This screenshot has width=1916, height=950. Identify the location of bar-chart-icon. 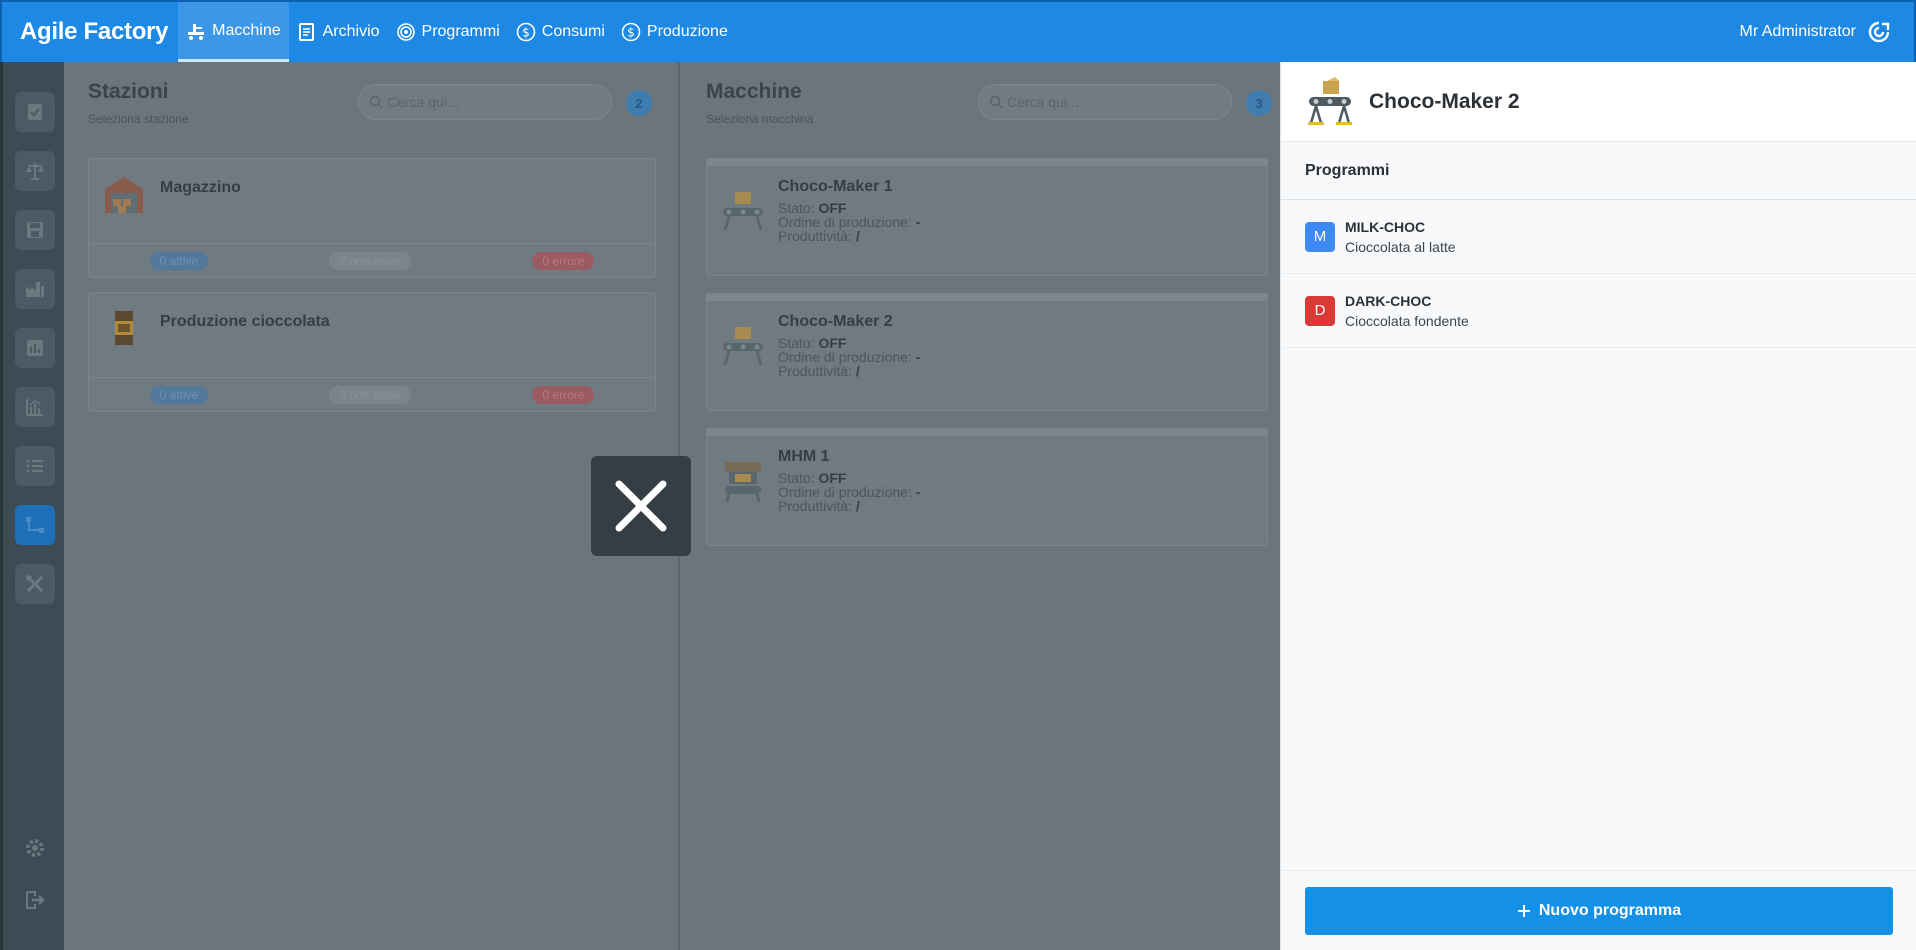
(35, 348).